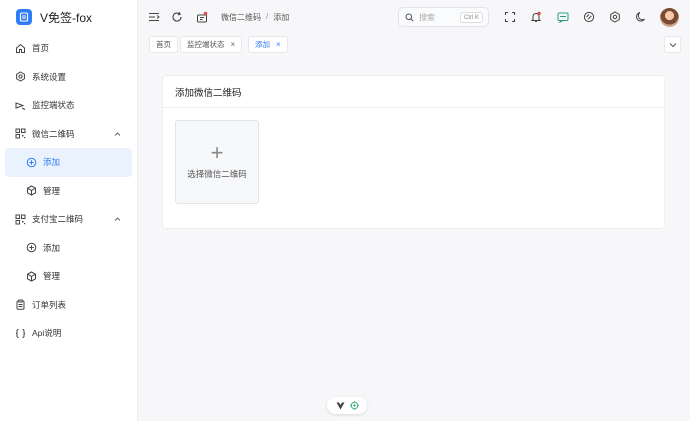  I want to click on tab-monitor: 监控端状态 ×, so click(211, 44).